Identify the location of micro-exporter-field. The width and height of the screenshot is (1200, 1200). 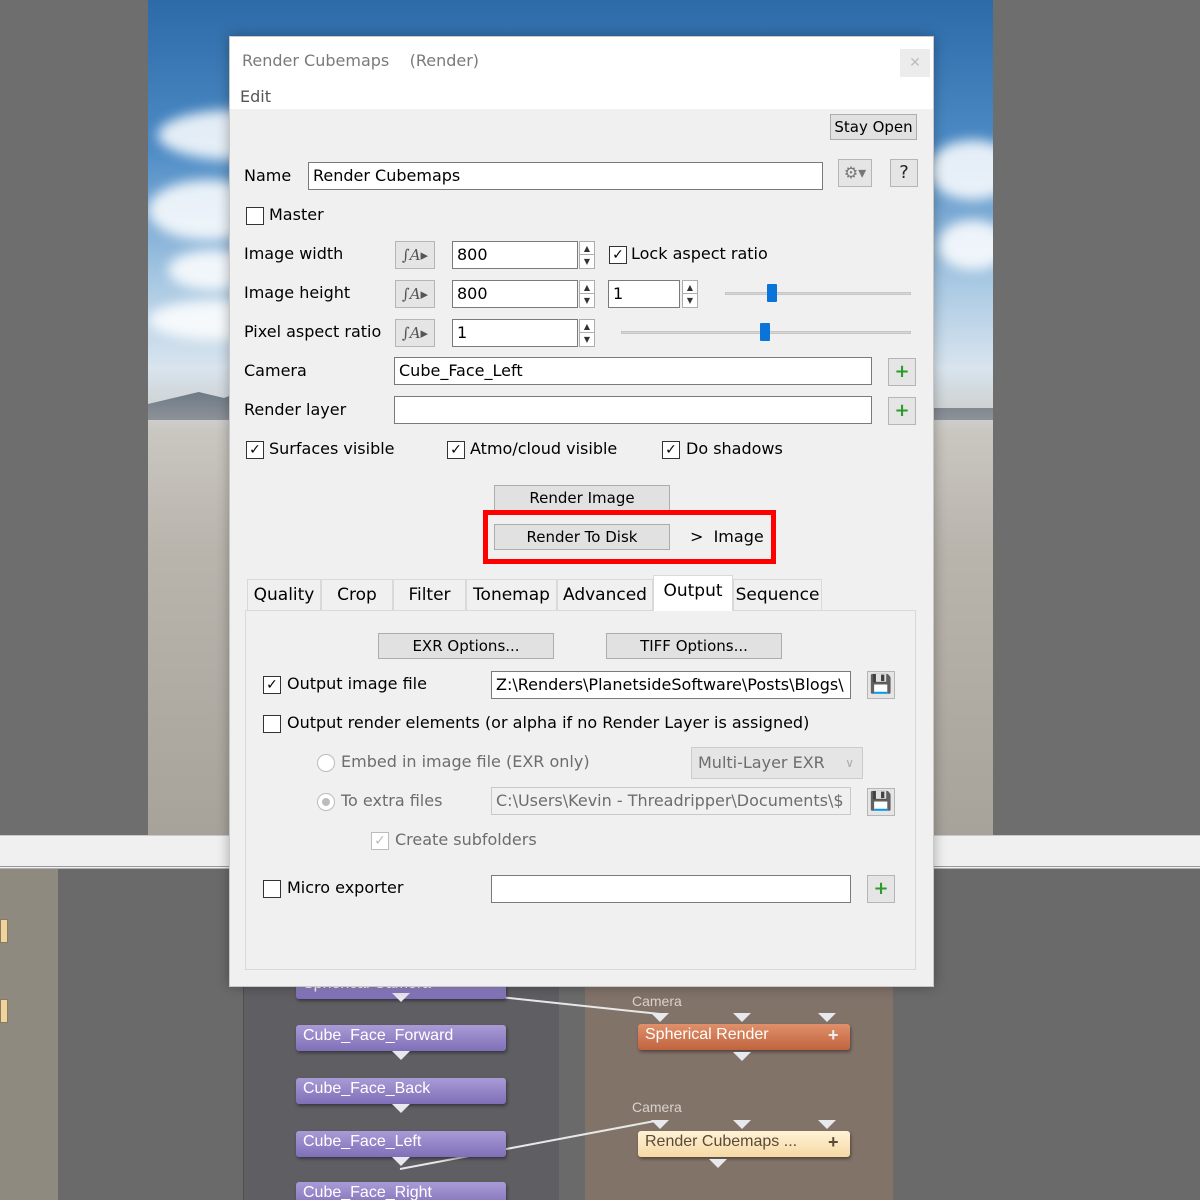
(671, 889).